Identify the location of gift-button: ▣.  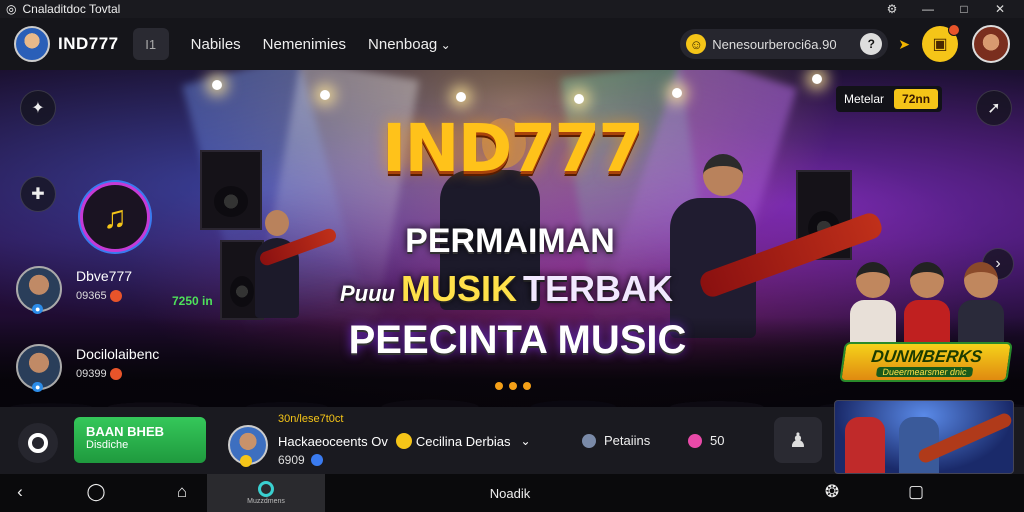
(941, 43).